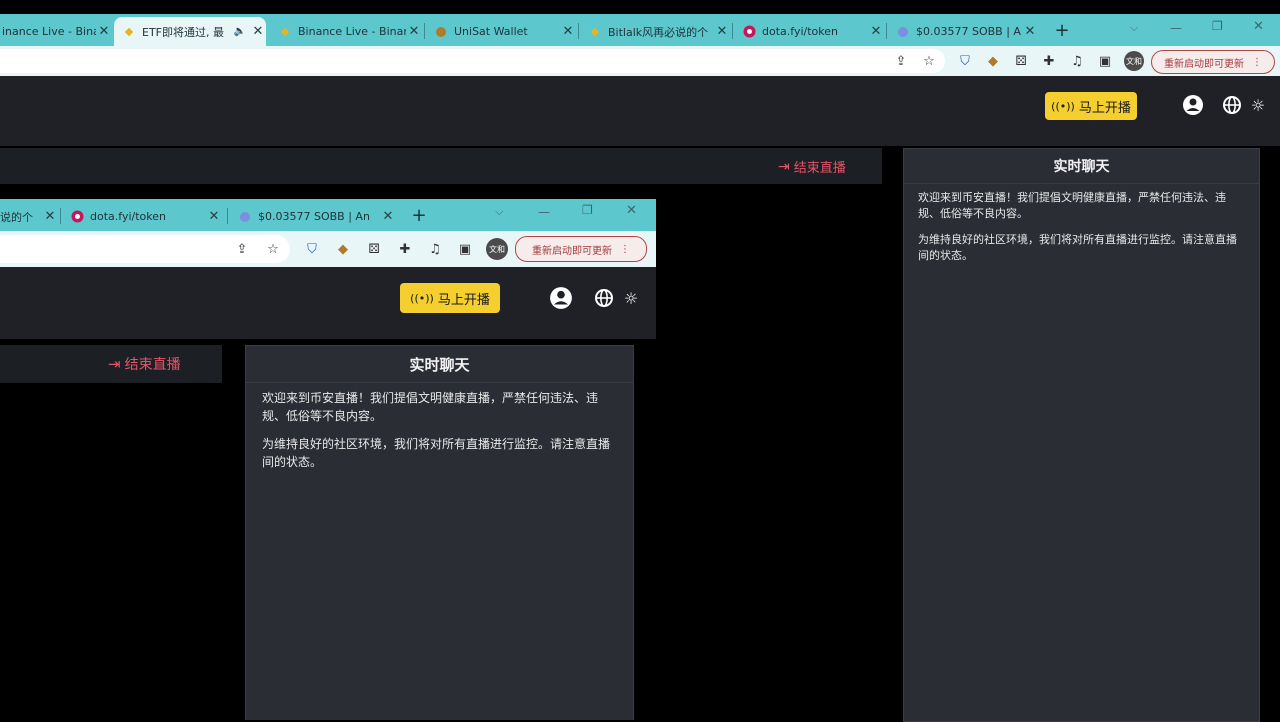 The width and height of the screenshot is (1280, 722). I want to click on inner-stream-video, so click(111, 551).